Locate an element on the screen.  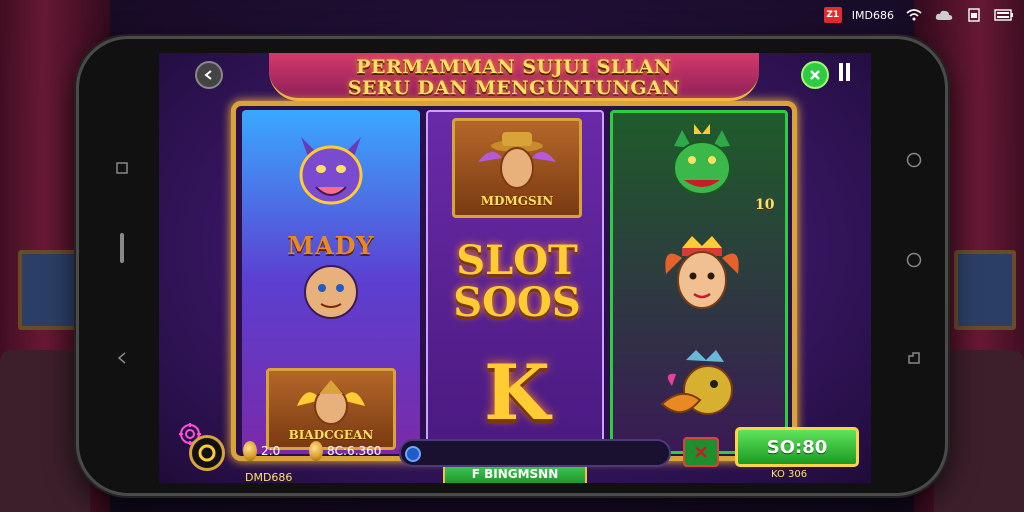
symbol-k: K is located at coordinates (517, 392).